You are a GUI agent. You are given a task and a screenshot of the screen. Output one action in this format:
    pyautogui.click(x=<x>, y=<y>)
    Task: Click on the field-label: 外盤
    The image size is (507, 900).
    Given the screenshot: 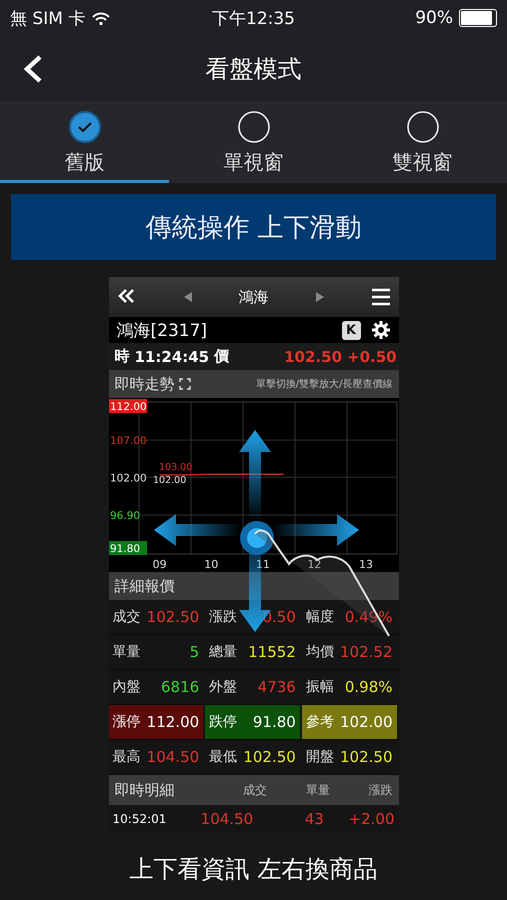 What is the action you would take?
    pyautogui.click(x=223, y=687)
    